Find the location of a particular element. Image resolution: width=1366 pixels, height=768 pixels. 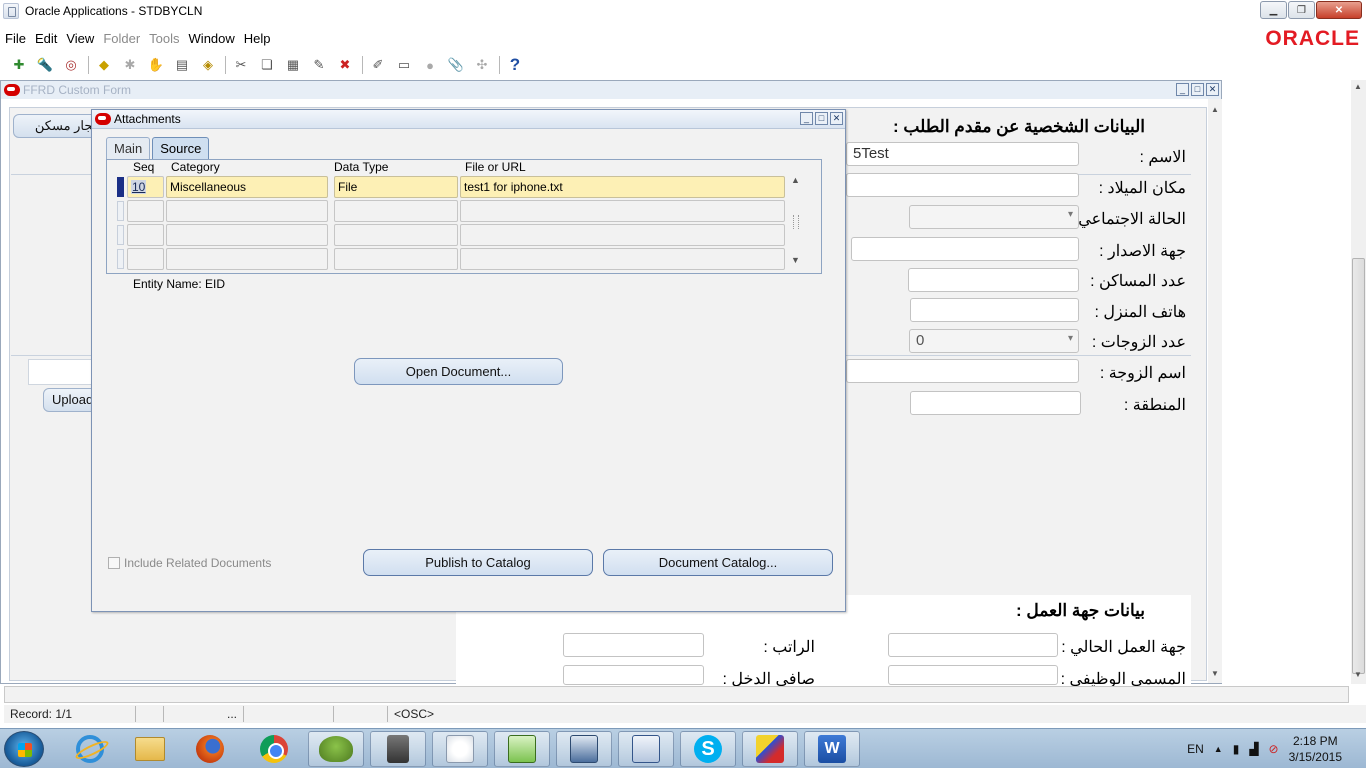

job-title-field is located at coordinates (973, 675).